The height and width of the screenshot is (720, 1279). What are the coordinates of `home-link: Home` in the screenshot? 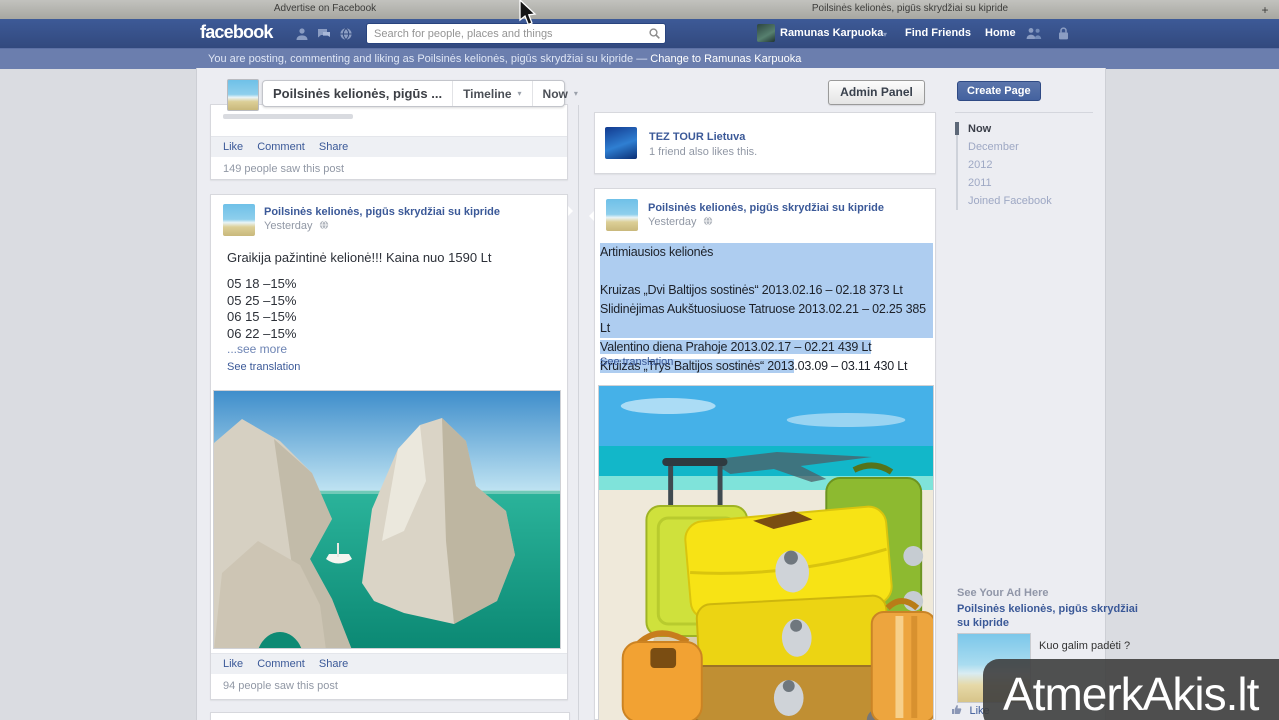 It's located at (1000, 33).